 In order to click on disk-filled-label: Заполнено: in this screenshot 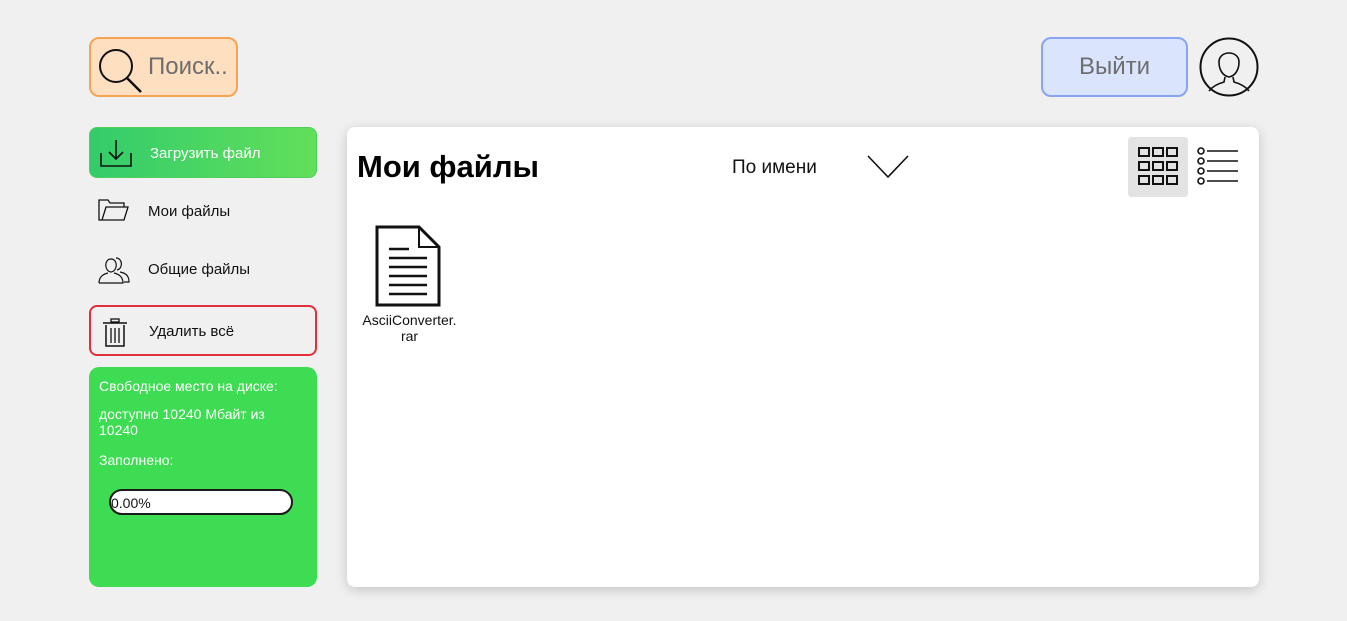, I will do `click(136, 460)`.